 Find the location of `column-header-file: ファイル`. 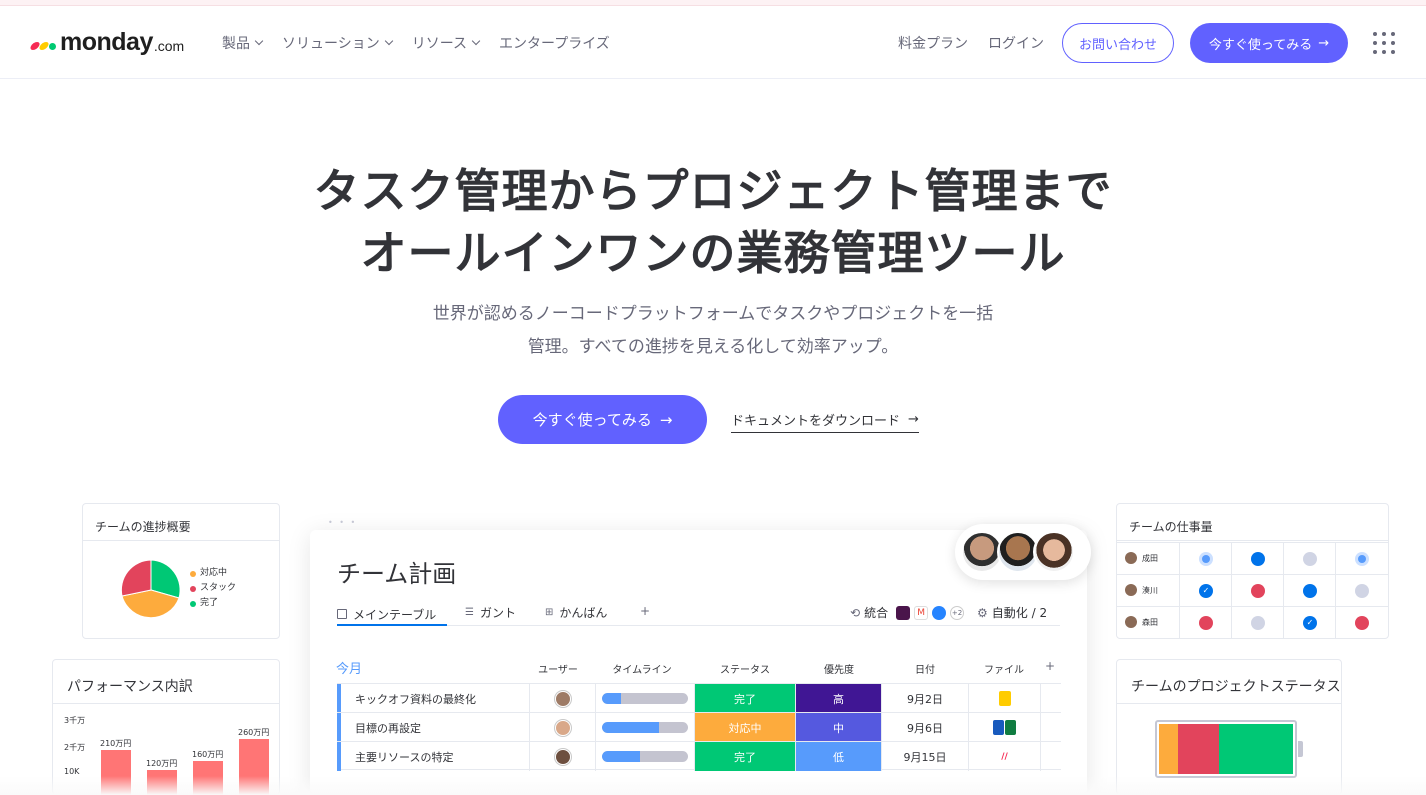

column-header-file: ファイル is located at coordinates (1004, 670).